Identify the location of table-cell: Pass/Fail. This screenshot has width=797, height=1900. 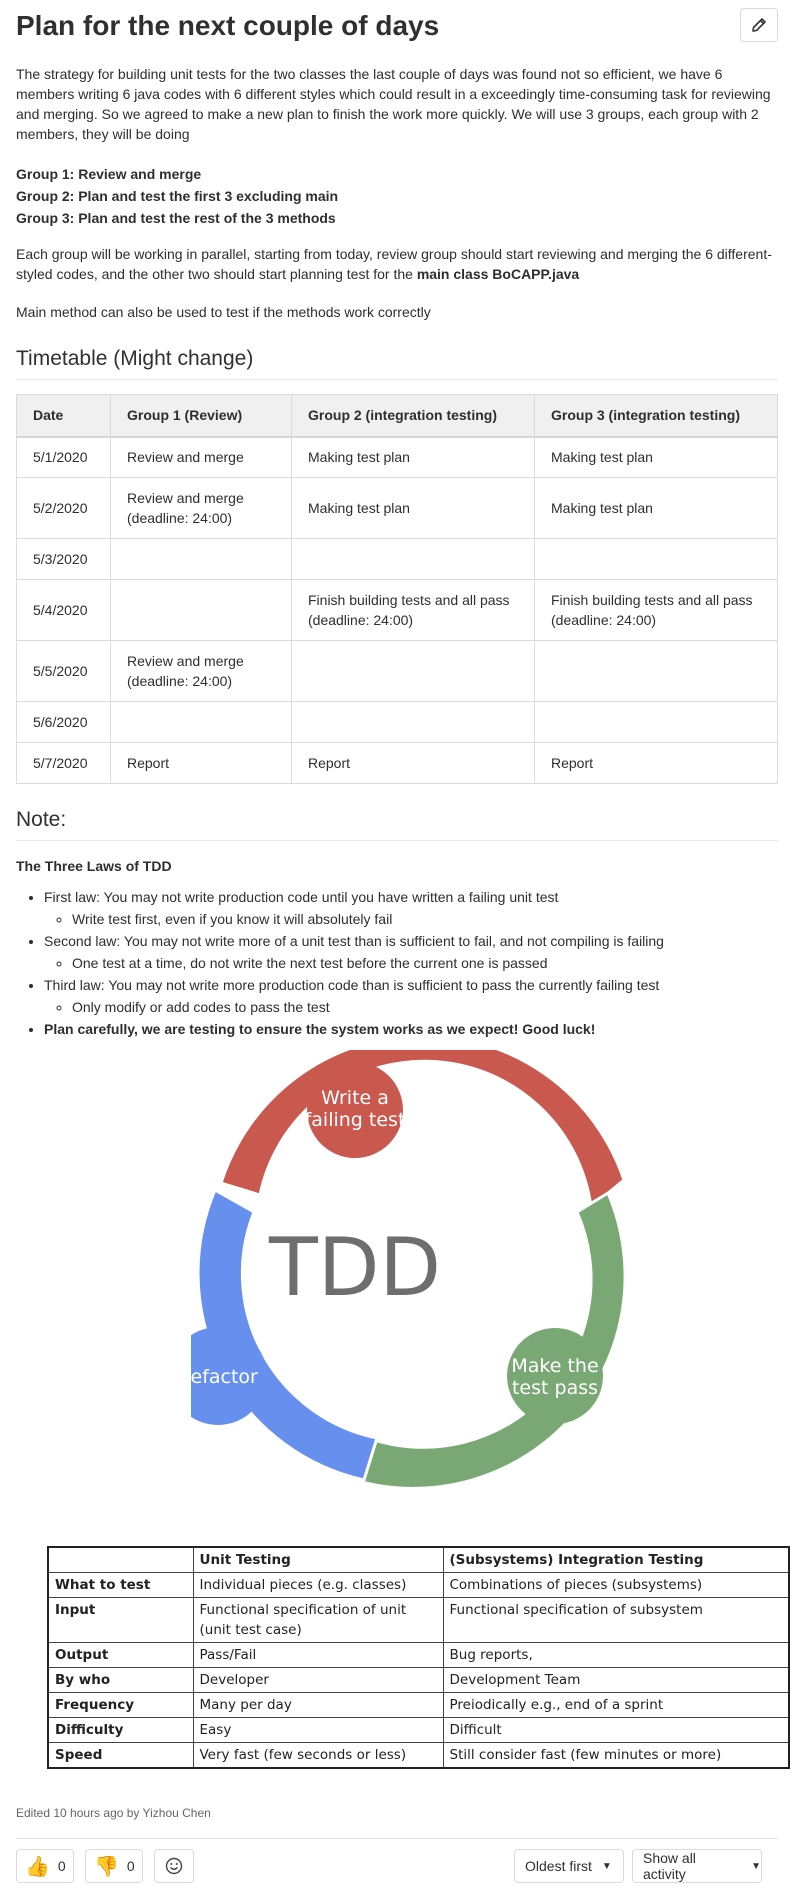
(318, 1655).